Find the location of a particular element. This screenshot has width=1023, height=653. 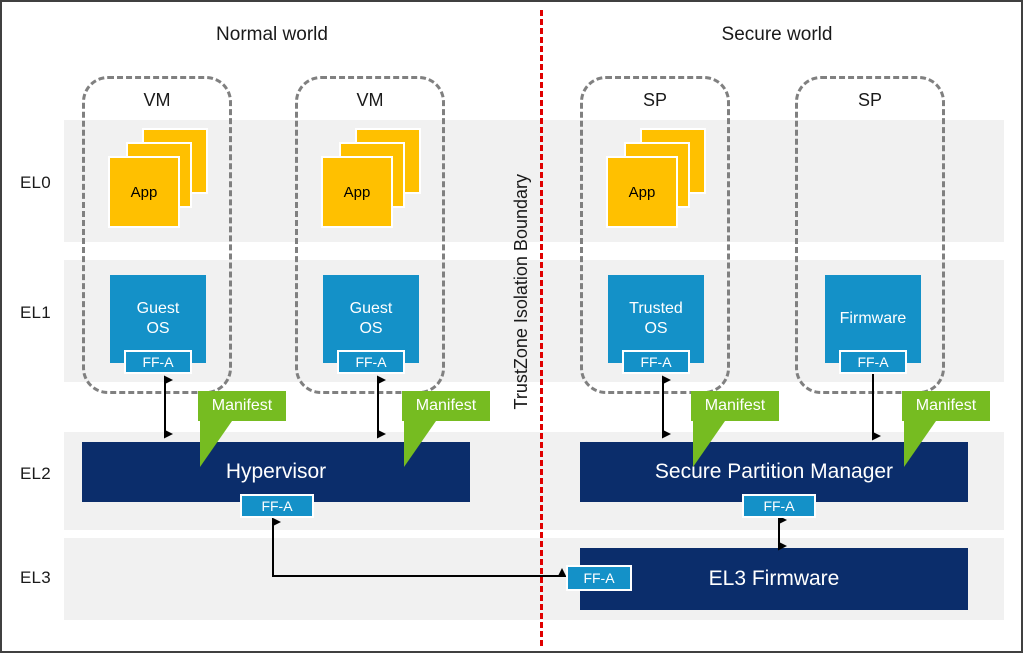

ffa-badge-vm1: FF-A is located at coordinates (158, 362).